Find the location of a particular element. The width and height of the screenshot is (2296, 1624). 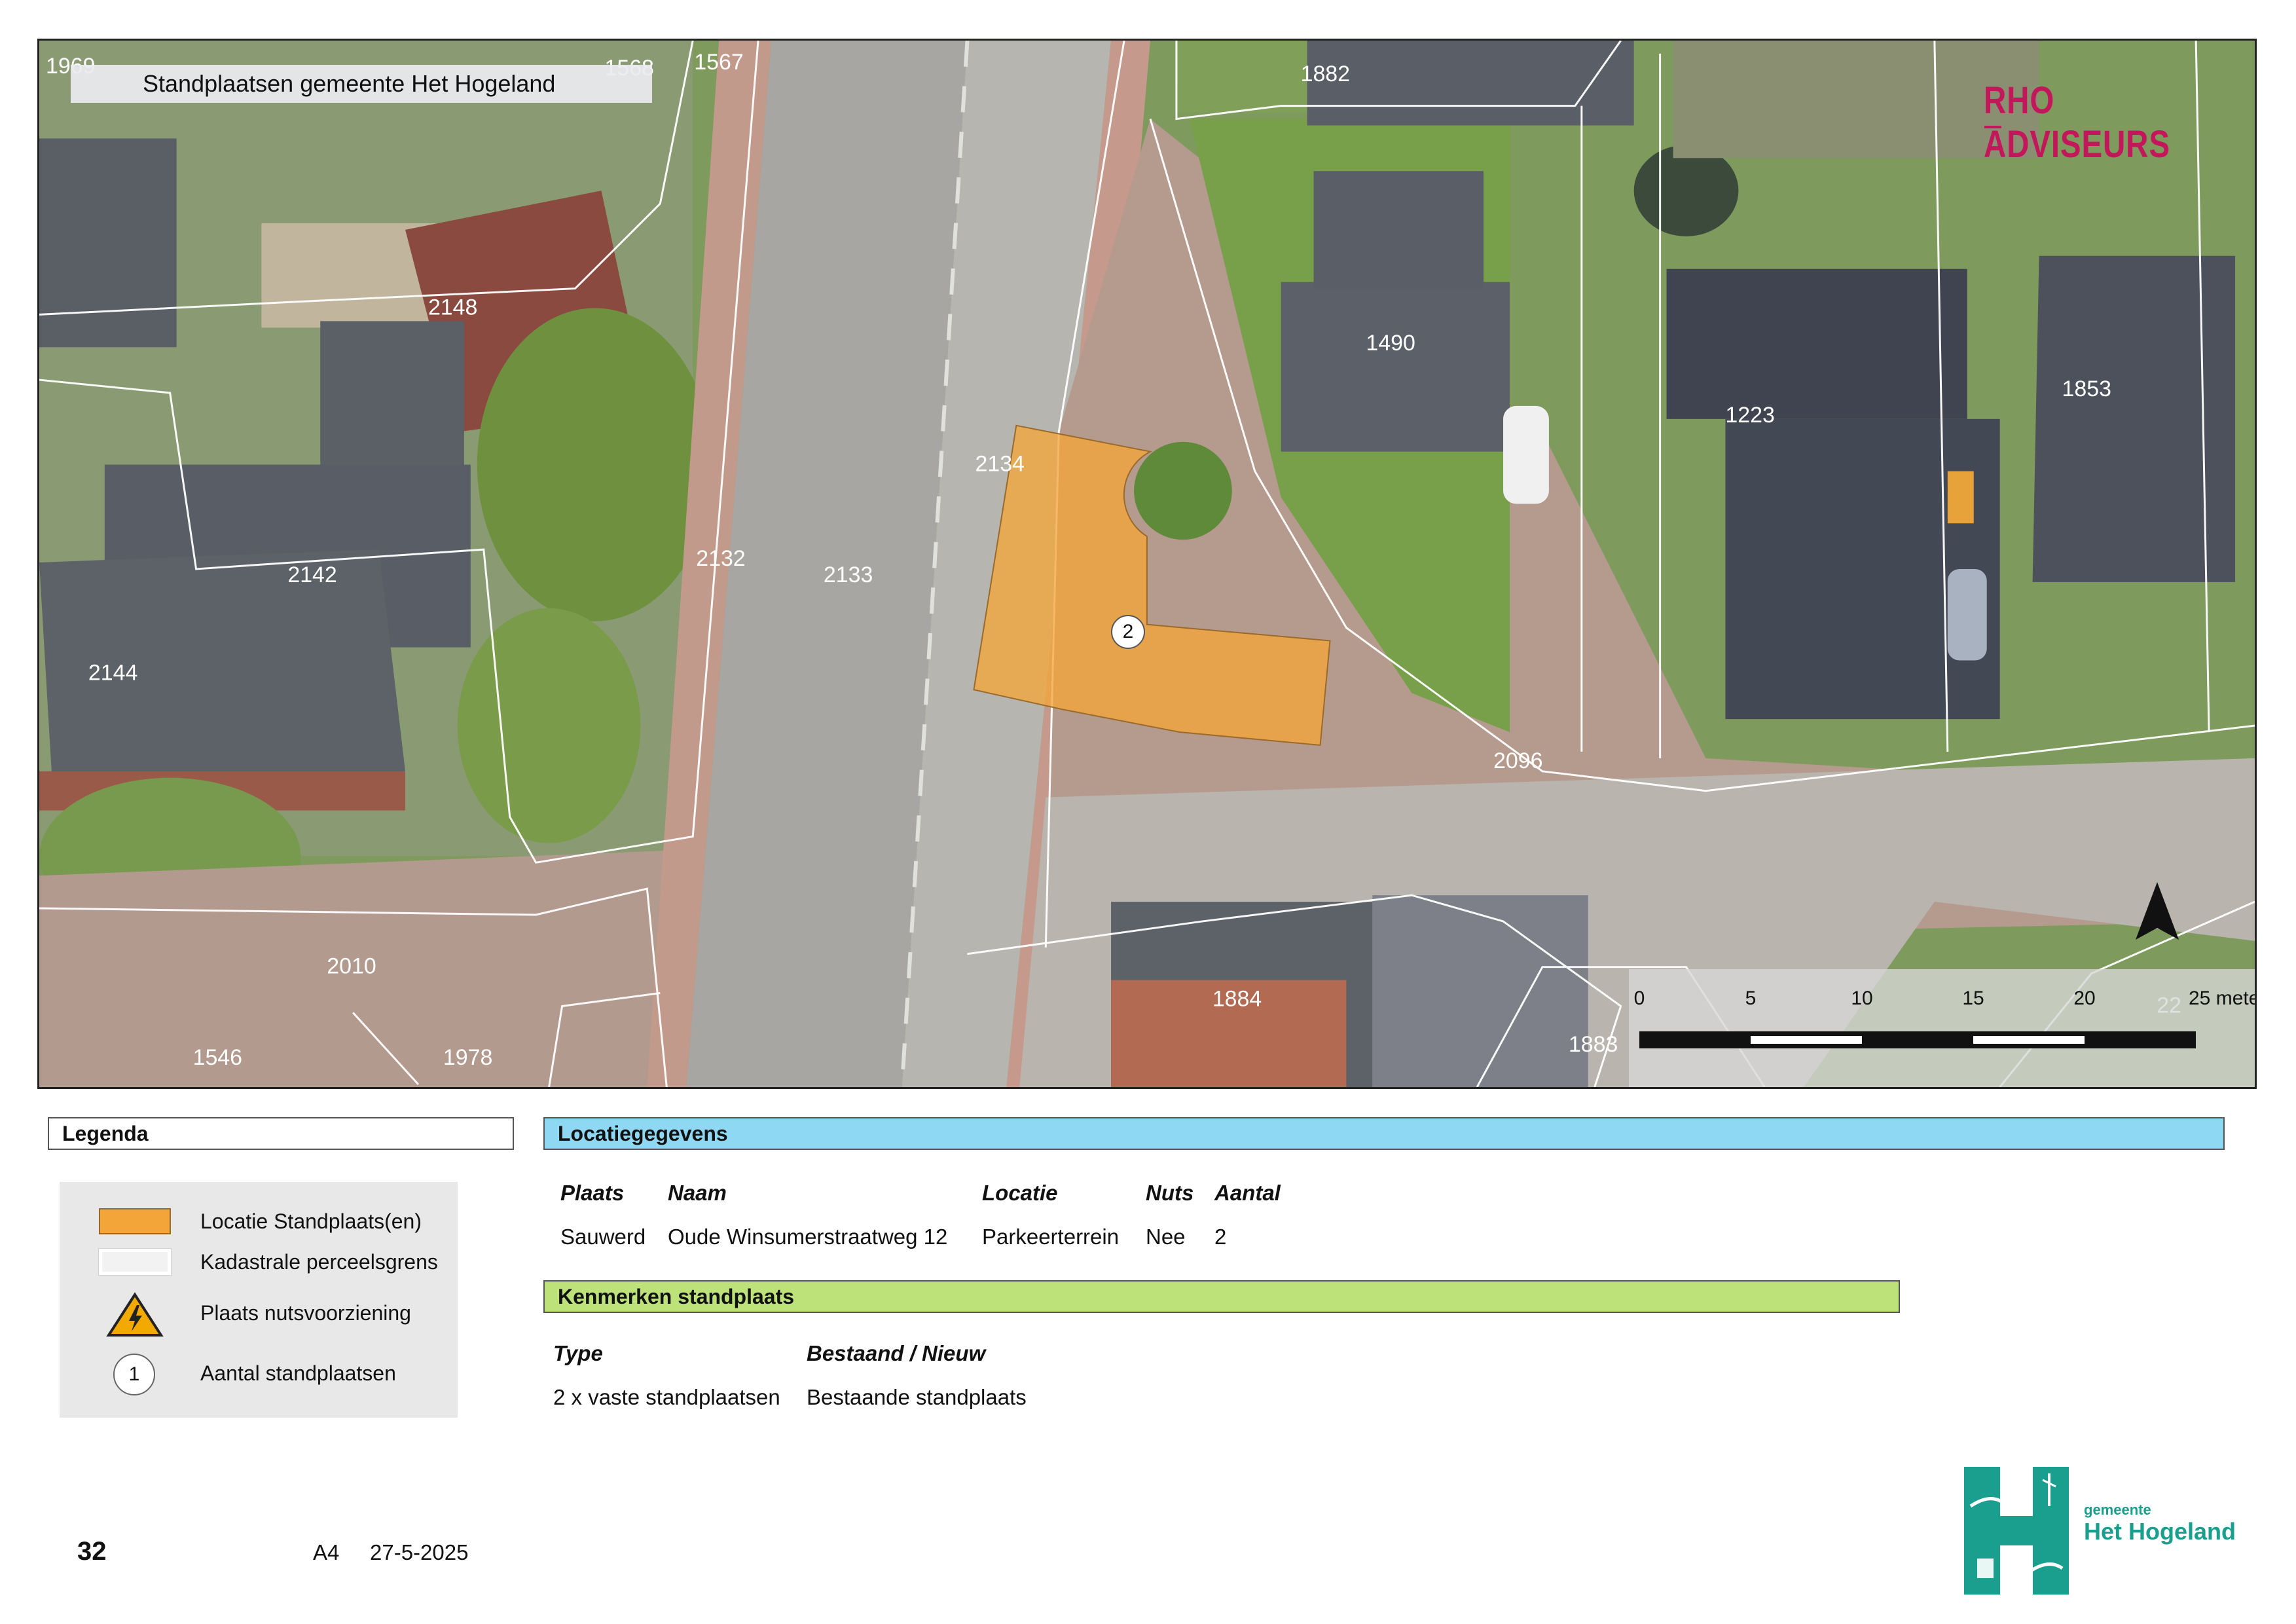

scale-bar-graphic is located at coordinates (1917, 1039).